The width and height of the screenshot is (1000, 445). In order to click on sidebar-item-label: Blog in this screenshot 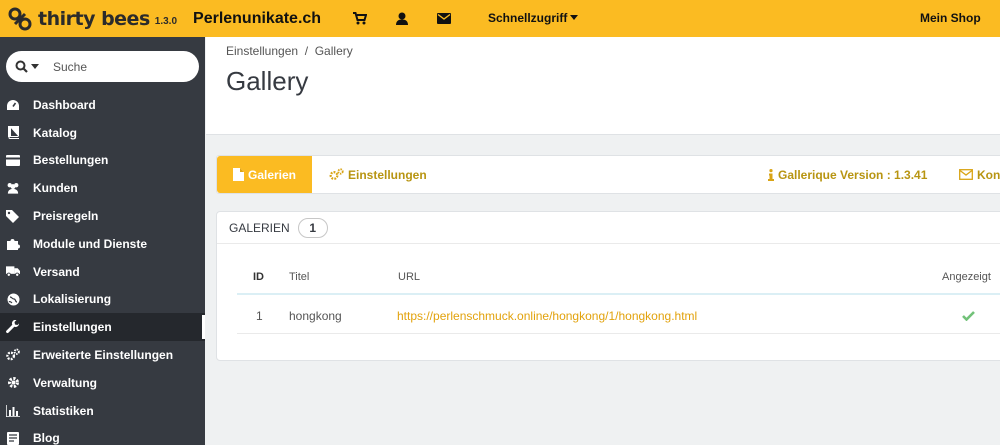, I will do `click(46, 438)`.